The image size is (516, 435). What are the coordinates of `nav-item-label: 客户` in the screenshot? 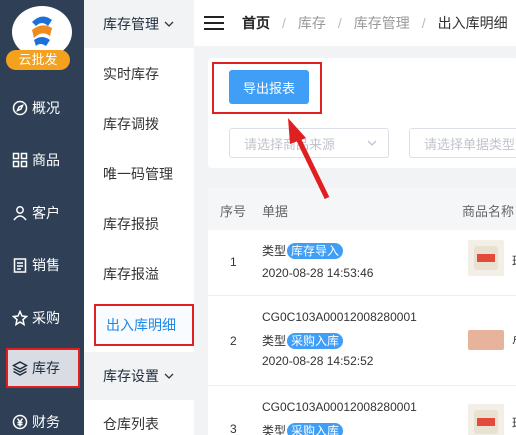 It's located at (46, 213).